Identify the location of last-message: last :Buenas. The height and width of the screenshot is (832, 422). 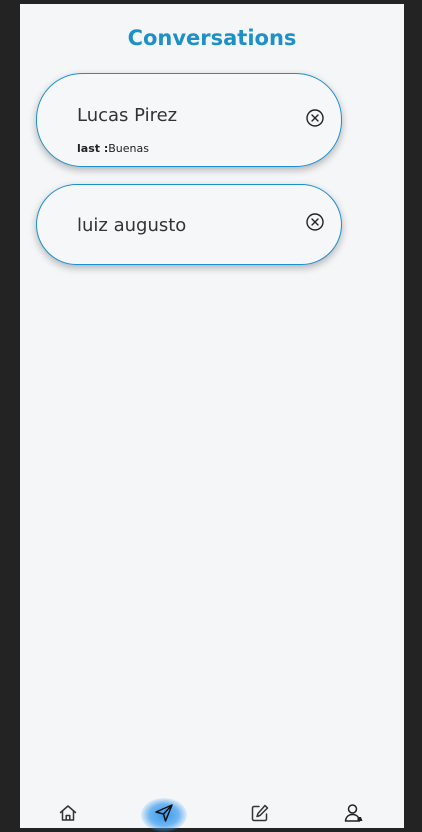
(113, 148).